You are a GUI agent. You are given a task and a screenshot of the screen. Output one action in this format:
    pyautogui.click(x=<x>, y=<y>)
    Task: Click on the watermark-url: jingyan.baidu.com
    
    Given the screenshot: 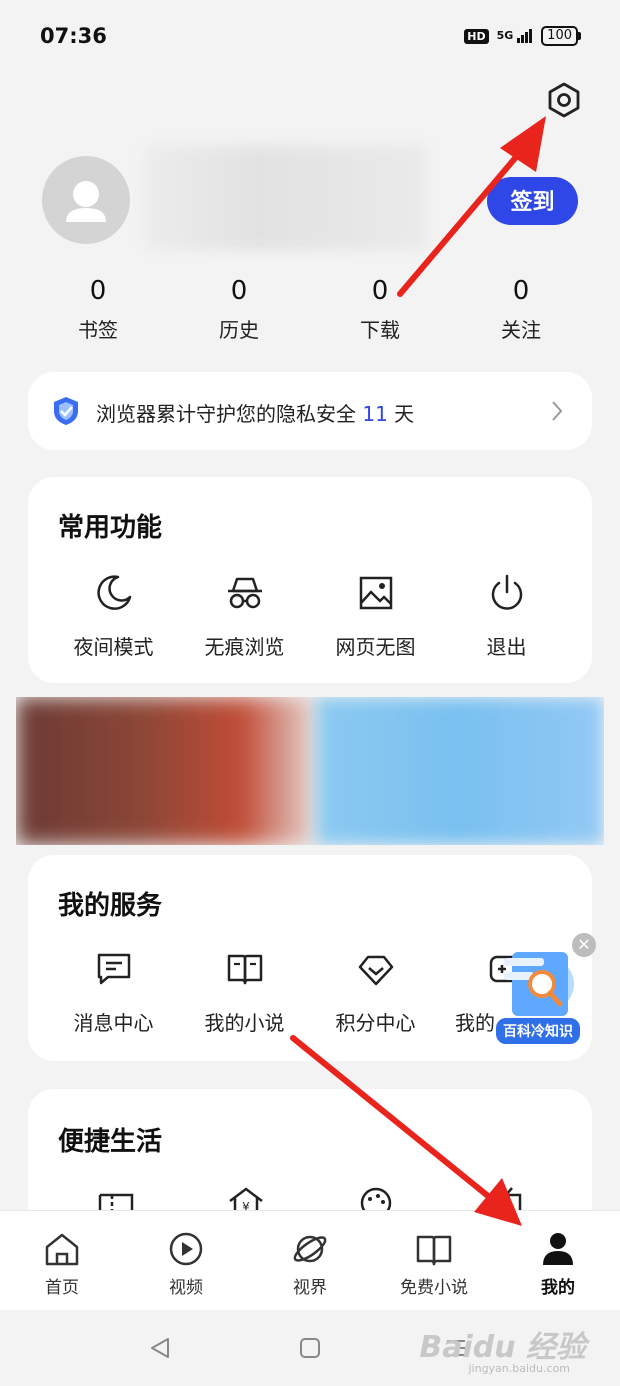 What is the action you would take?
    pyautogui.click(x=519, y=1368)
    